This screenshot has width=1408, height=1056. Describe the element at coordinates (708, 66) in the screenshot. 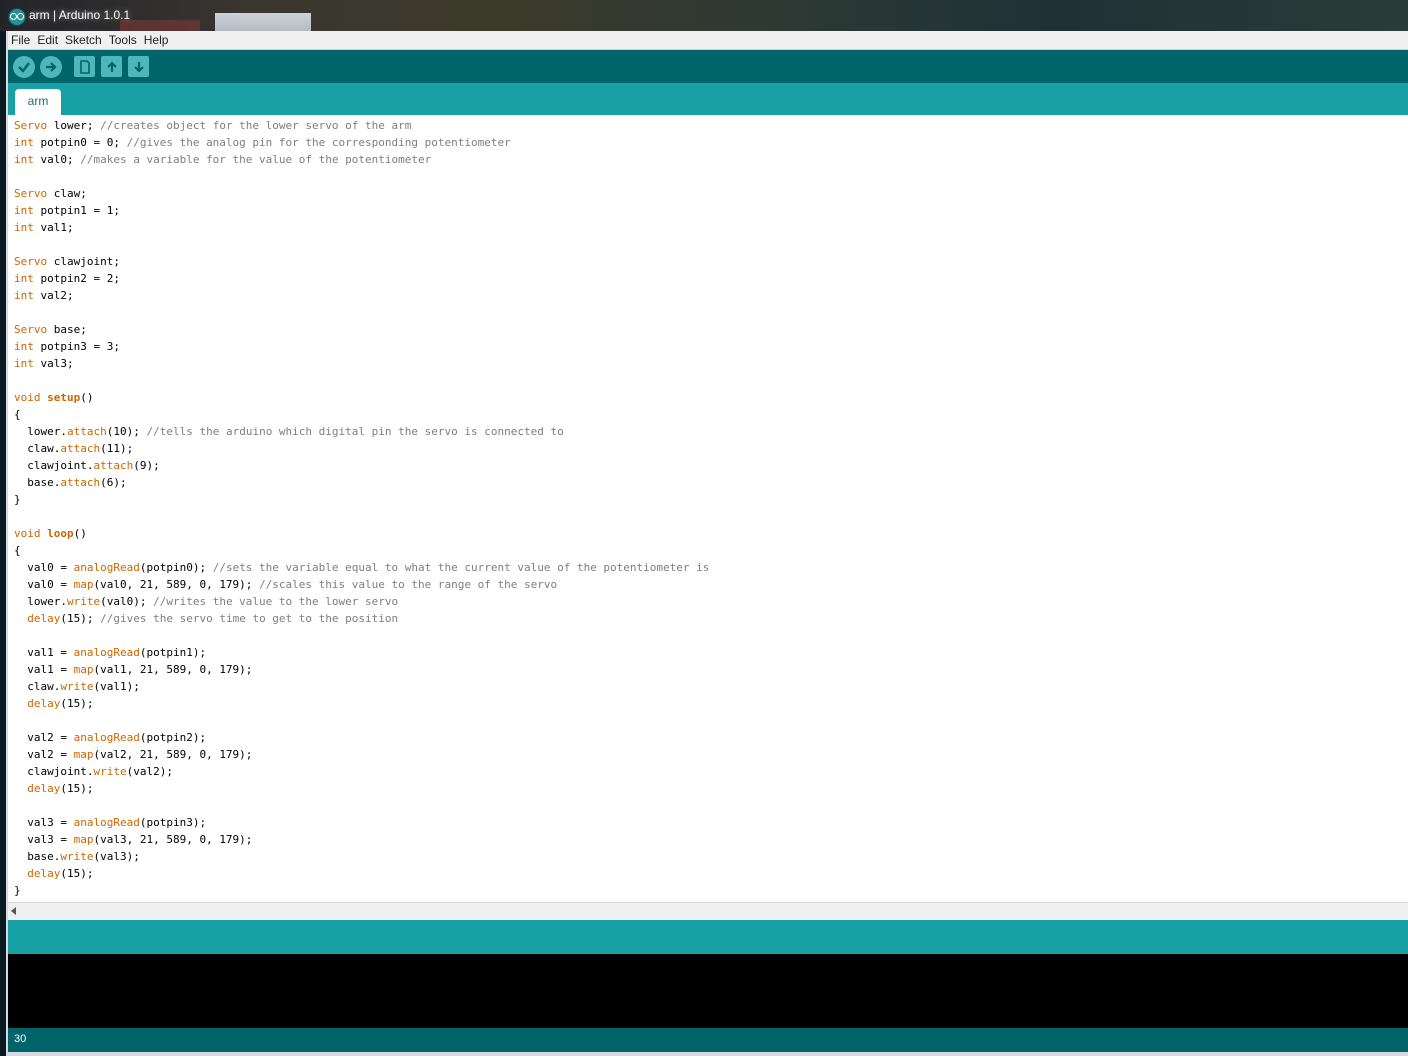

I see `toolbar` at that location.